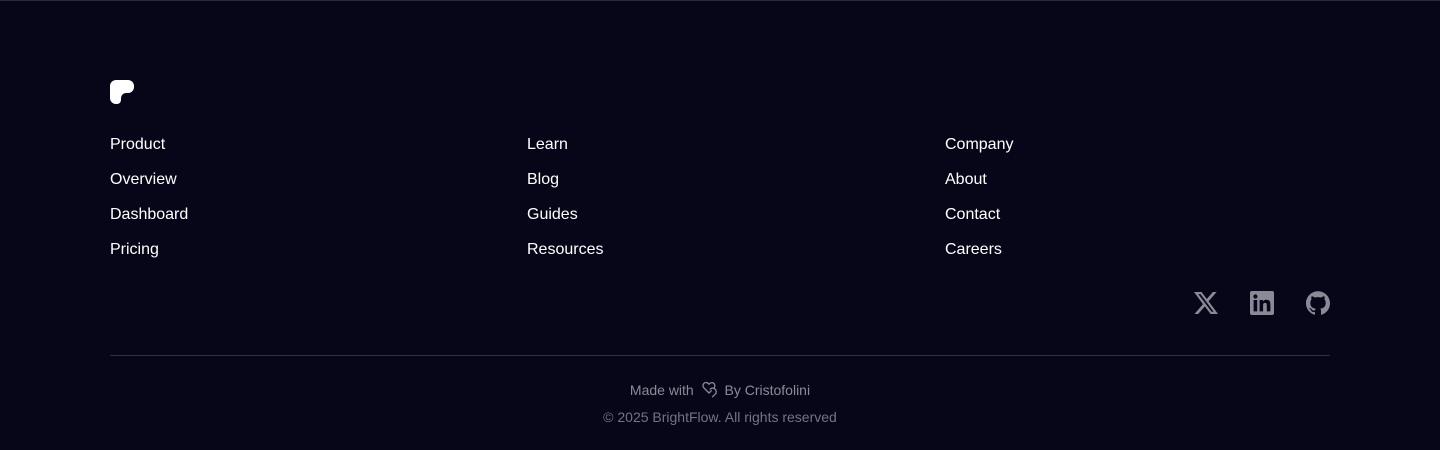 Image resolution: width=1440 pixels, height=450 pixels. Describe the element at coordinates (979, 221) in the screenshot. I see `footer-link-contact: Contact` at that location.